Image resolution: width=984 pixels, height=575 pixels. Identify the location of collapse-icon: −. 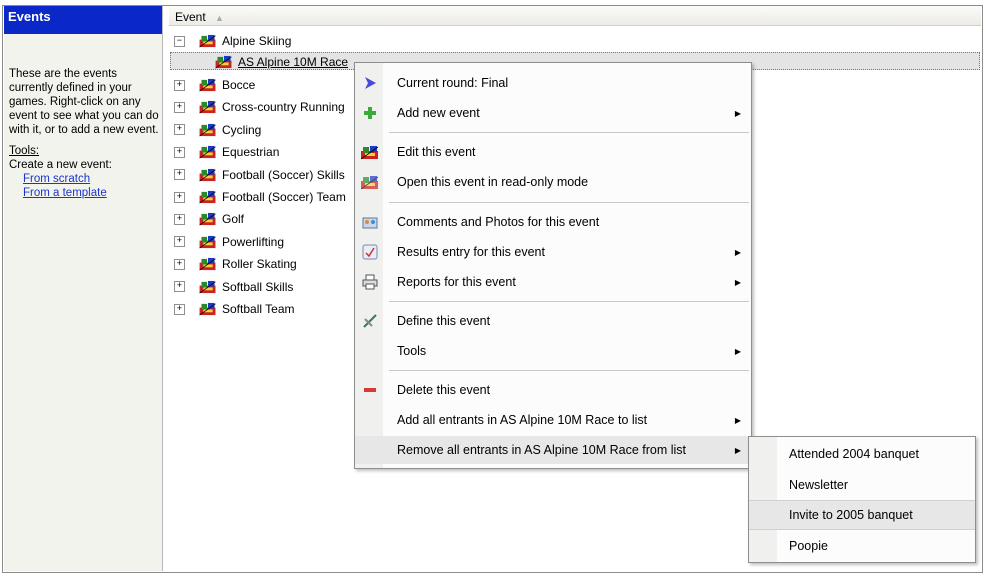
(179, 41).